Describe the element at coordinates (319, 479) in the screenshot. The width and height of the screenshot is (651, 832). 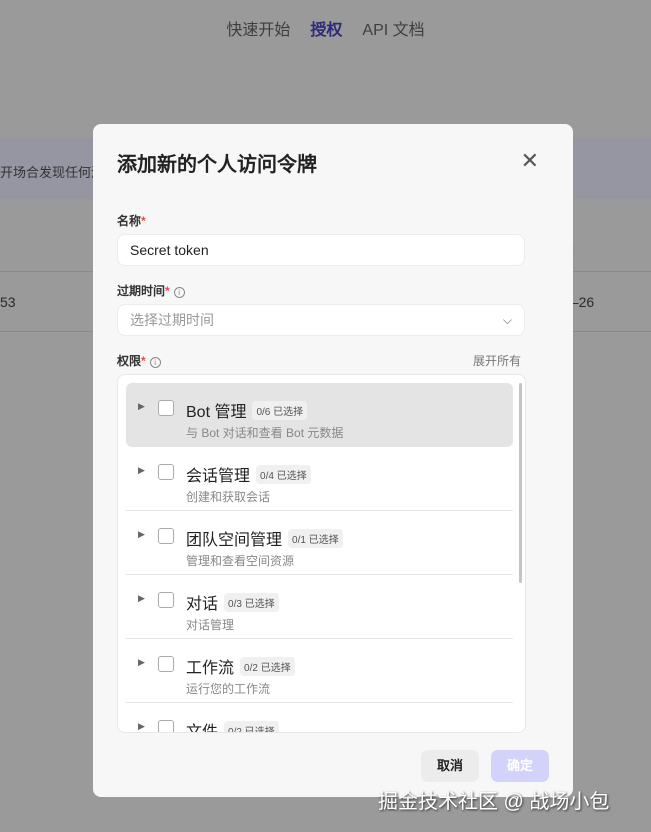
I see `permission-item: ▶ 会话管理 0/4 已选择创建和获取会话` at that location.